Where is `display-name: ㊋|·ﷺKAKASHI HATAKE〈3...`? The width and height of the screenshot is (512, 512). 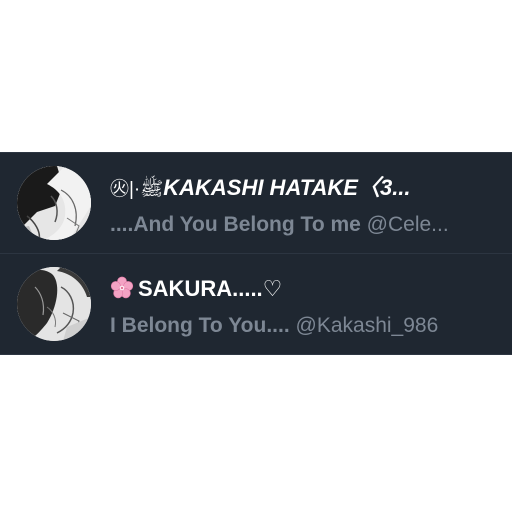 display-name: ㊋|·ﷺKAKASHI HATAKE〈3... is located at coordinates (260, 188).